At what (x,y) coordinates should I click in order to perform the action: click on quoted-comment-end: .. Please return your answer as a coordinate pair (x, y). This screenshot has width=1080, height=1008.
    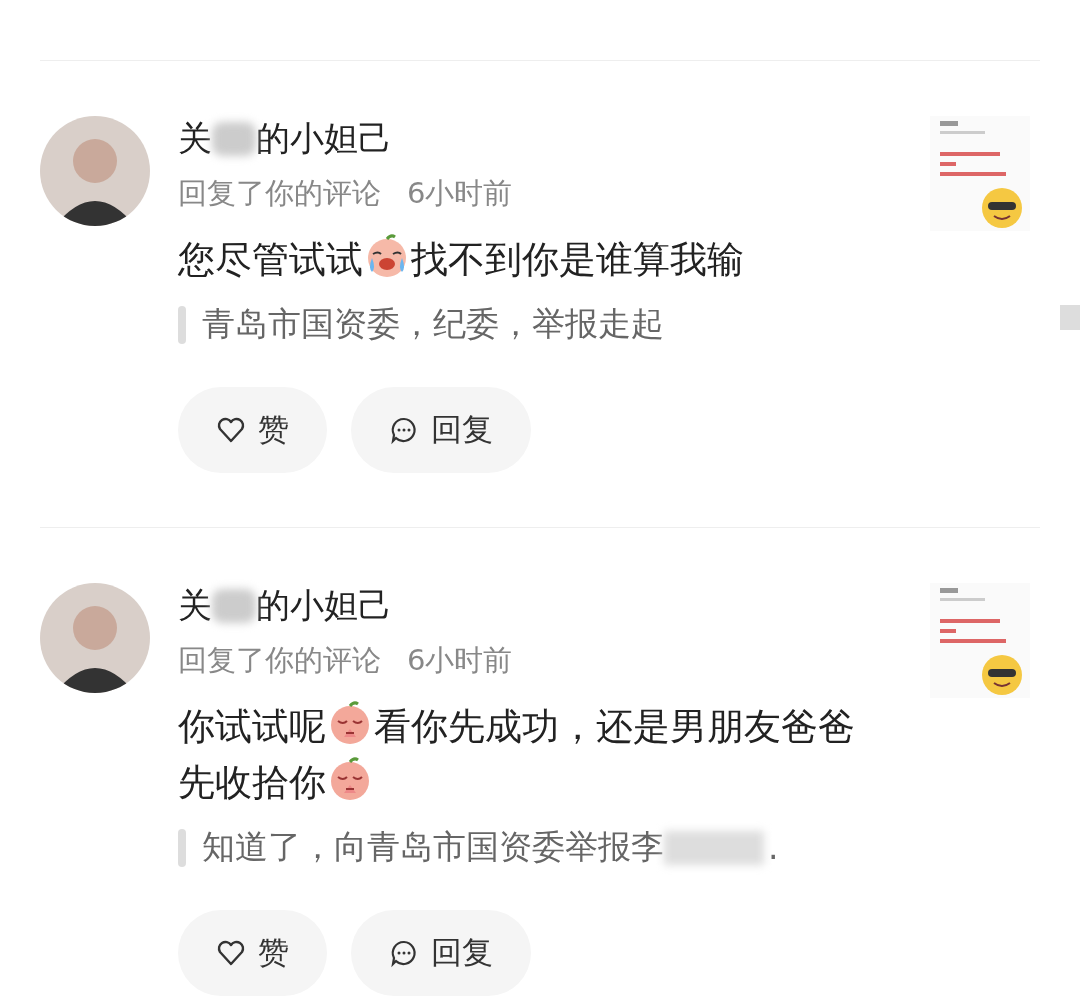
    Looking at the image, I should click on (773, 847).